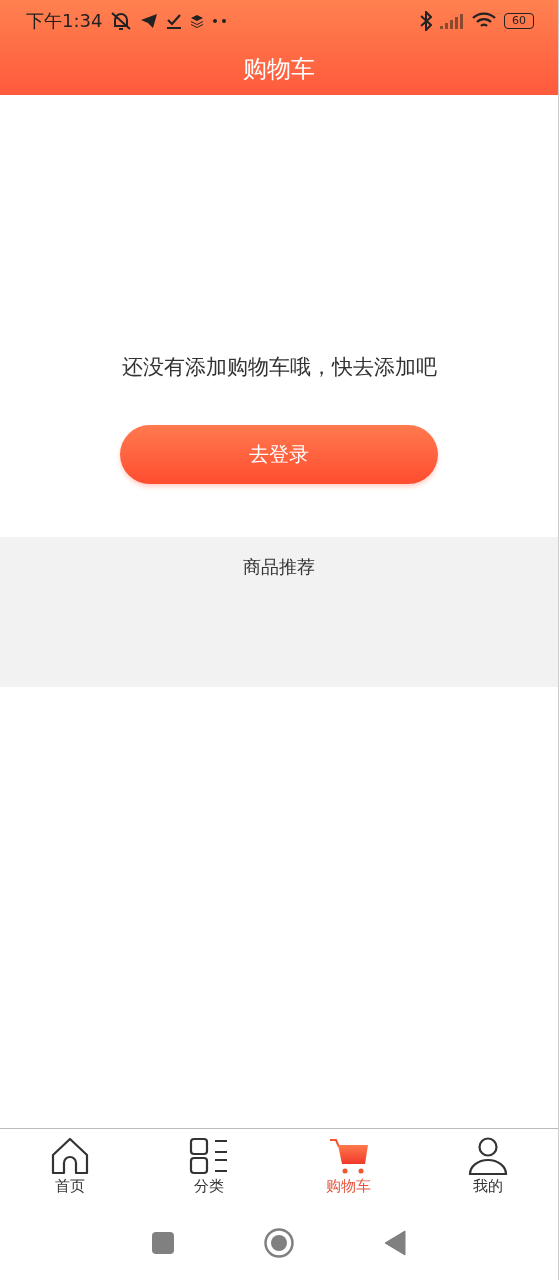 This screenshot has height=1280, width=559. Describe the element at coordinates (348, 1156) in the screenshot. I see `cart-icon` at that location.